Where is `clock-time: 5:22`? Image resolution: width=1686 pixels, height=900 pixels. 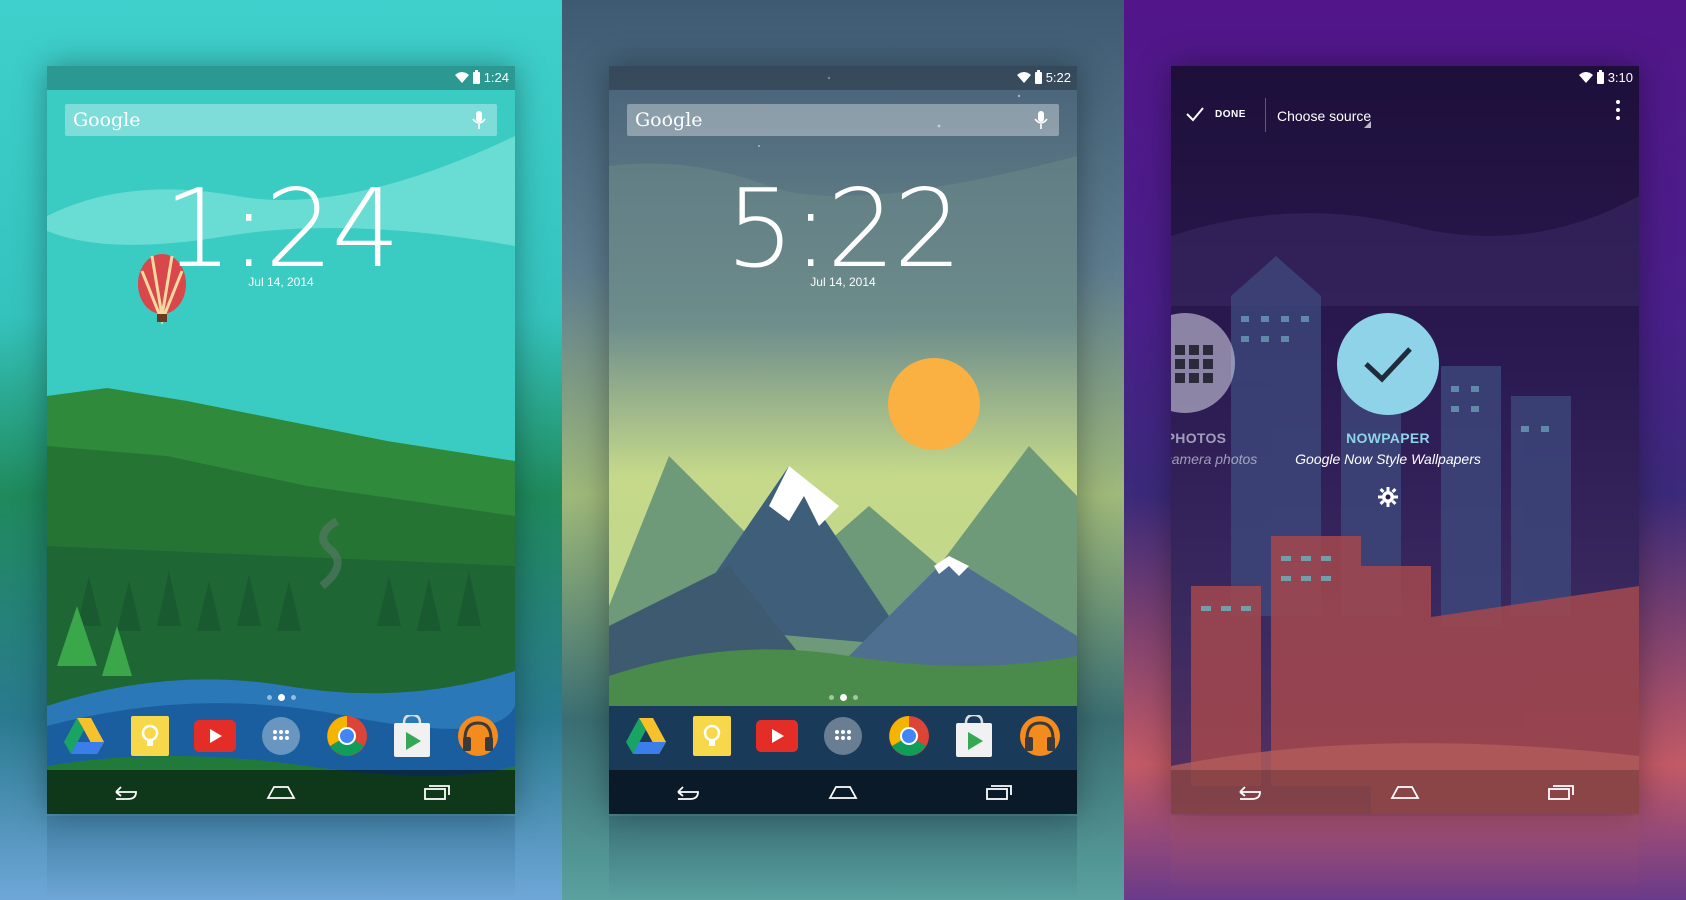
clock-time: 5:22 is located at coordinates (843, 230).